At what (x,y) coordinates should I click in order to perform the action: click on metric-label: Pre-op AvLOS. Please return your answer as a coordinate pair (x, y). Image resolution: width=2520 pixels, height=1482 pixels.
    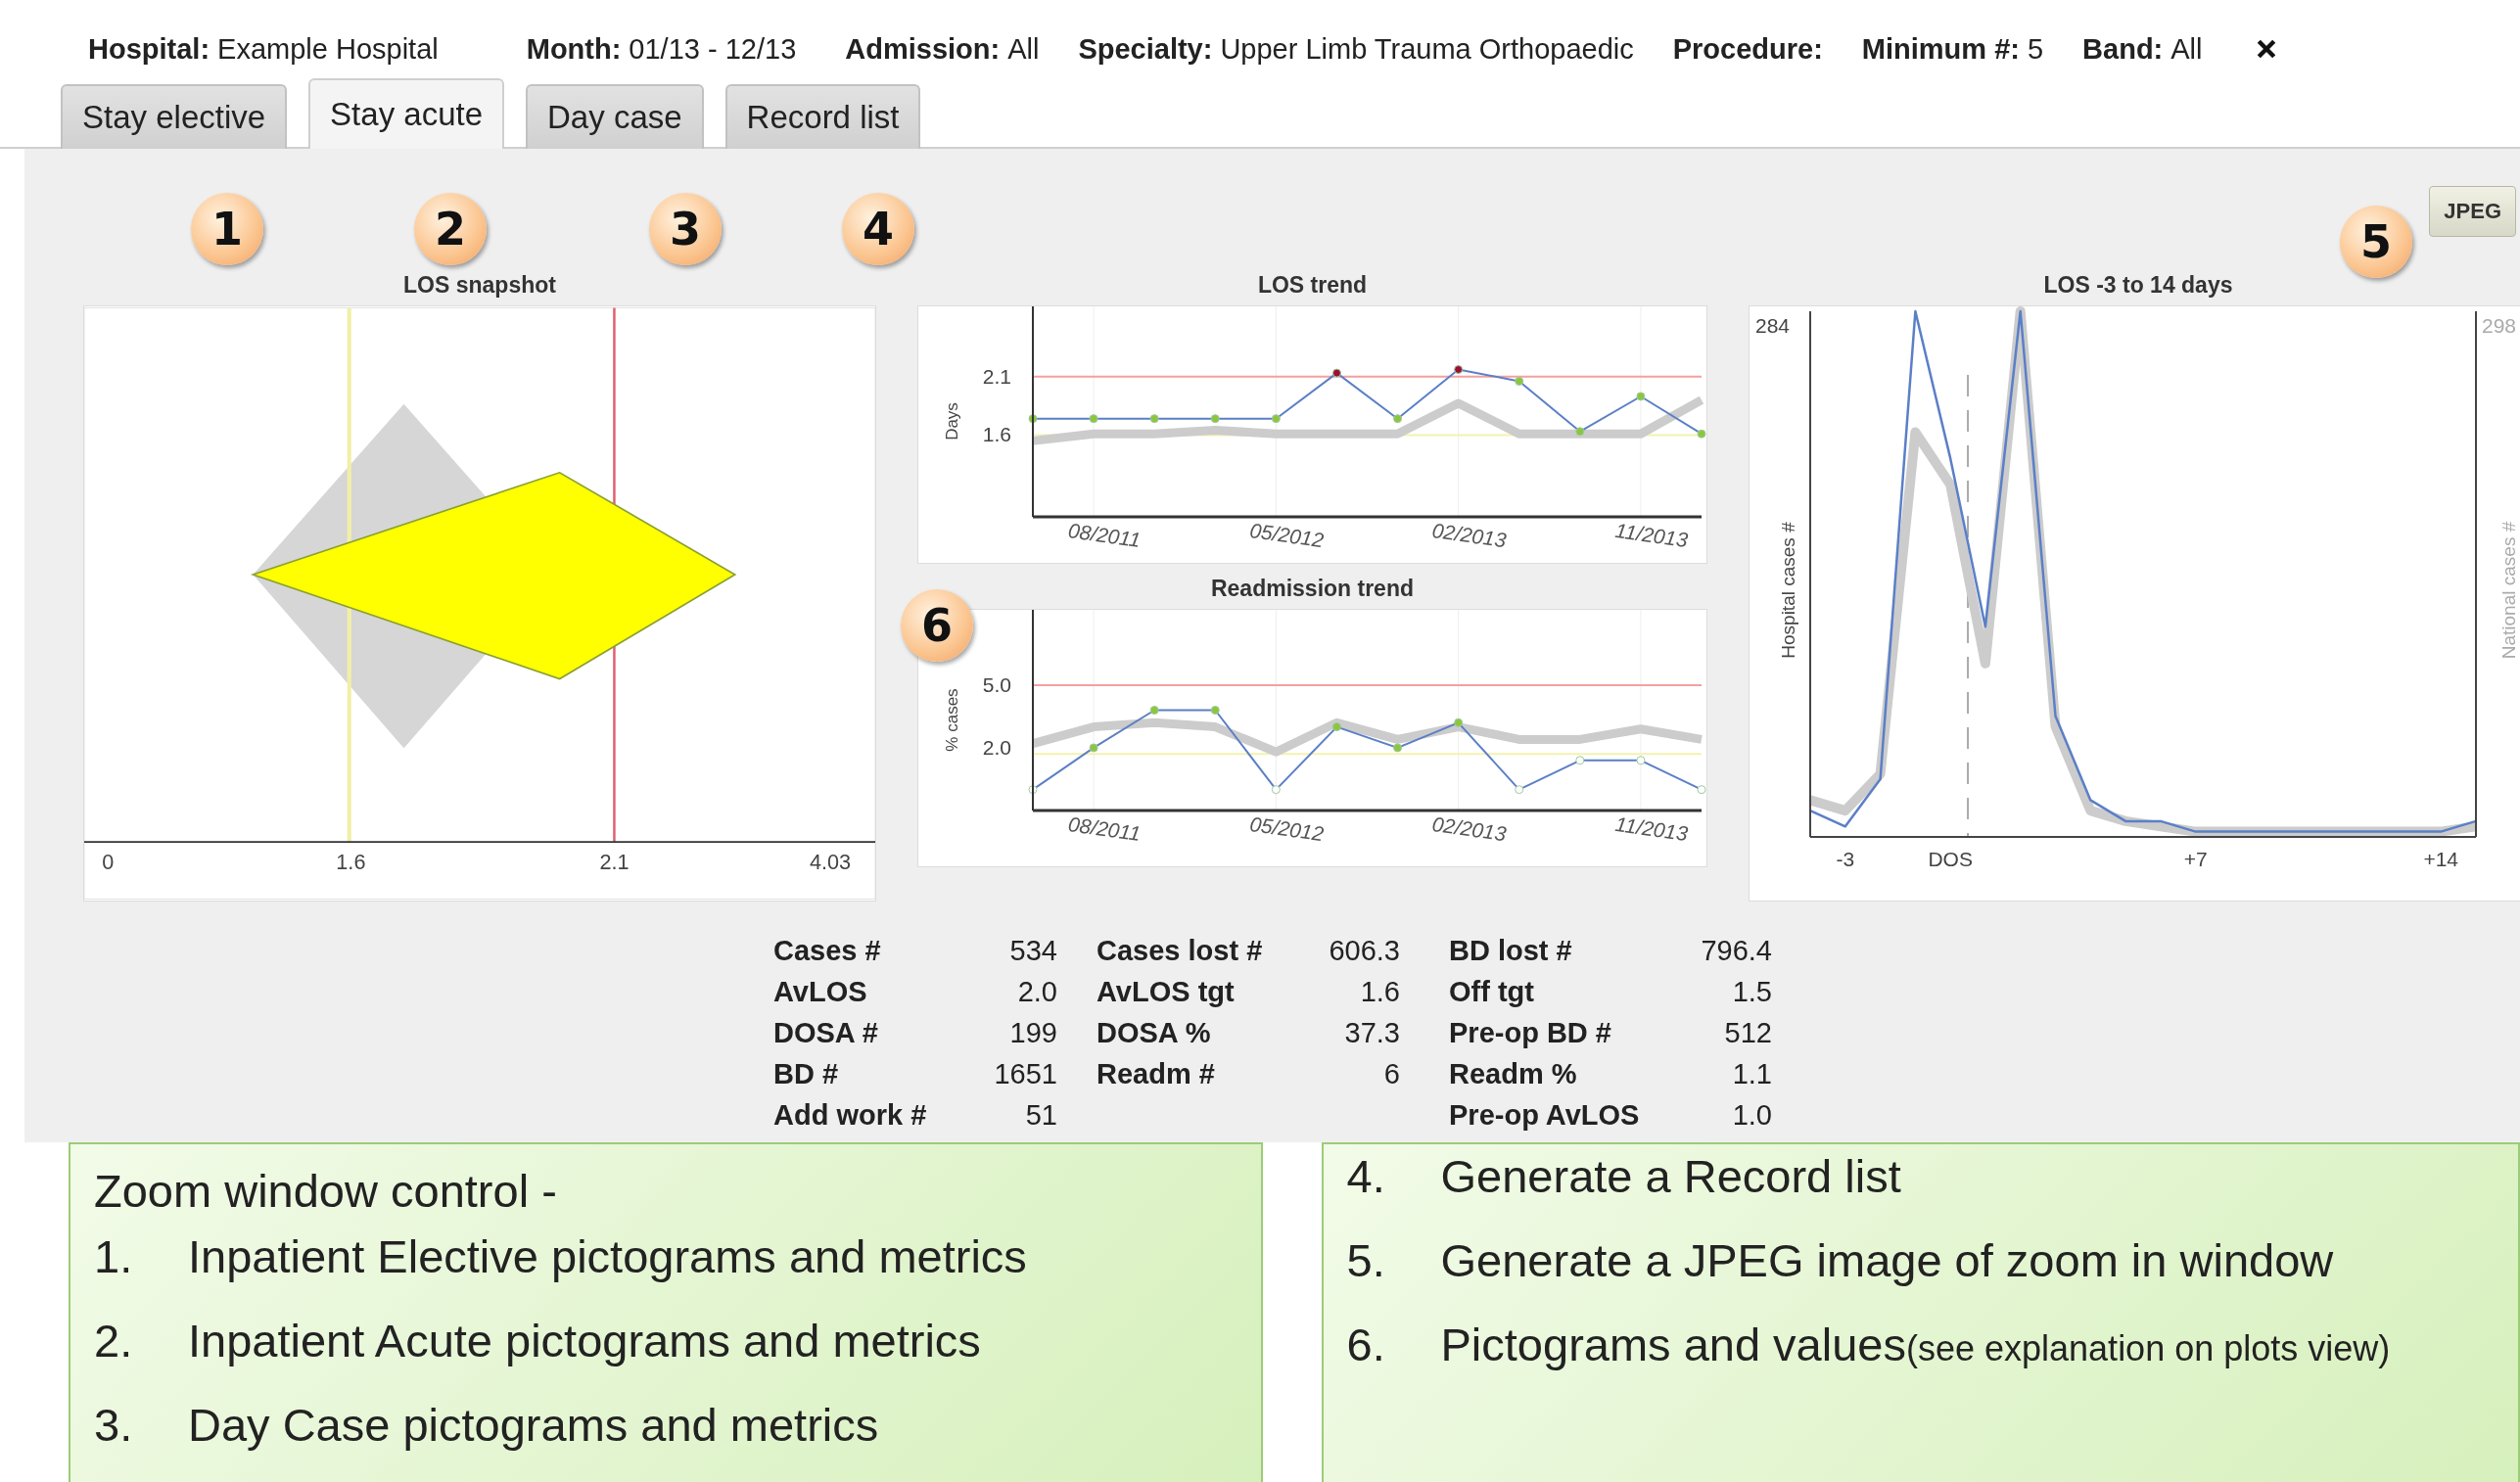
    Looking at the image, I should click on (1545, 1115).